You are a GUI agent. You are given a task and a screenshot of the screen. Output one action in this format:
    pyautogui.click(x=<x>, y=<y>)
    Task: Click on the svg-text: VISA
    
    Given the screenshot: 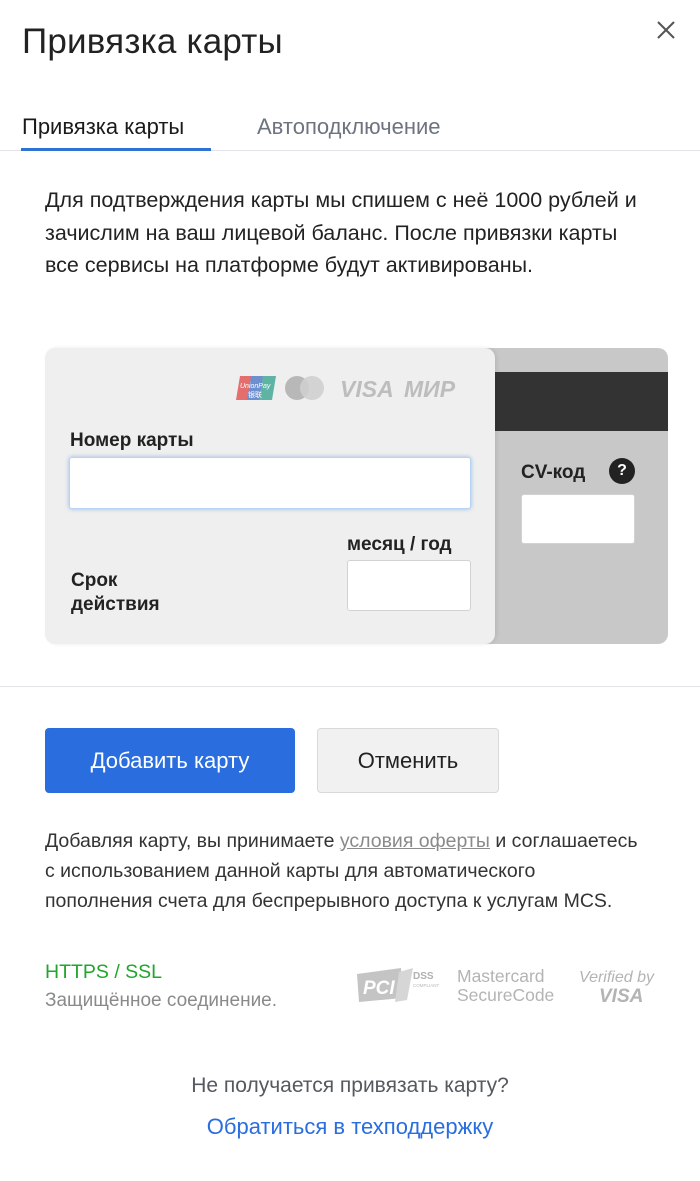 What is the action you would take?
    pyautogui.click(x=621, y=996)
    